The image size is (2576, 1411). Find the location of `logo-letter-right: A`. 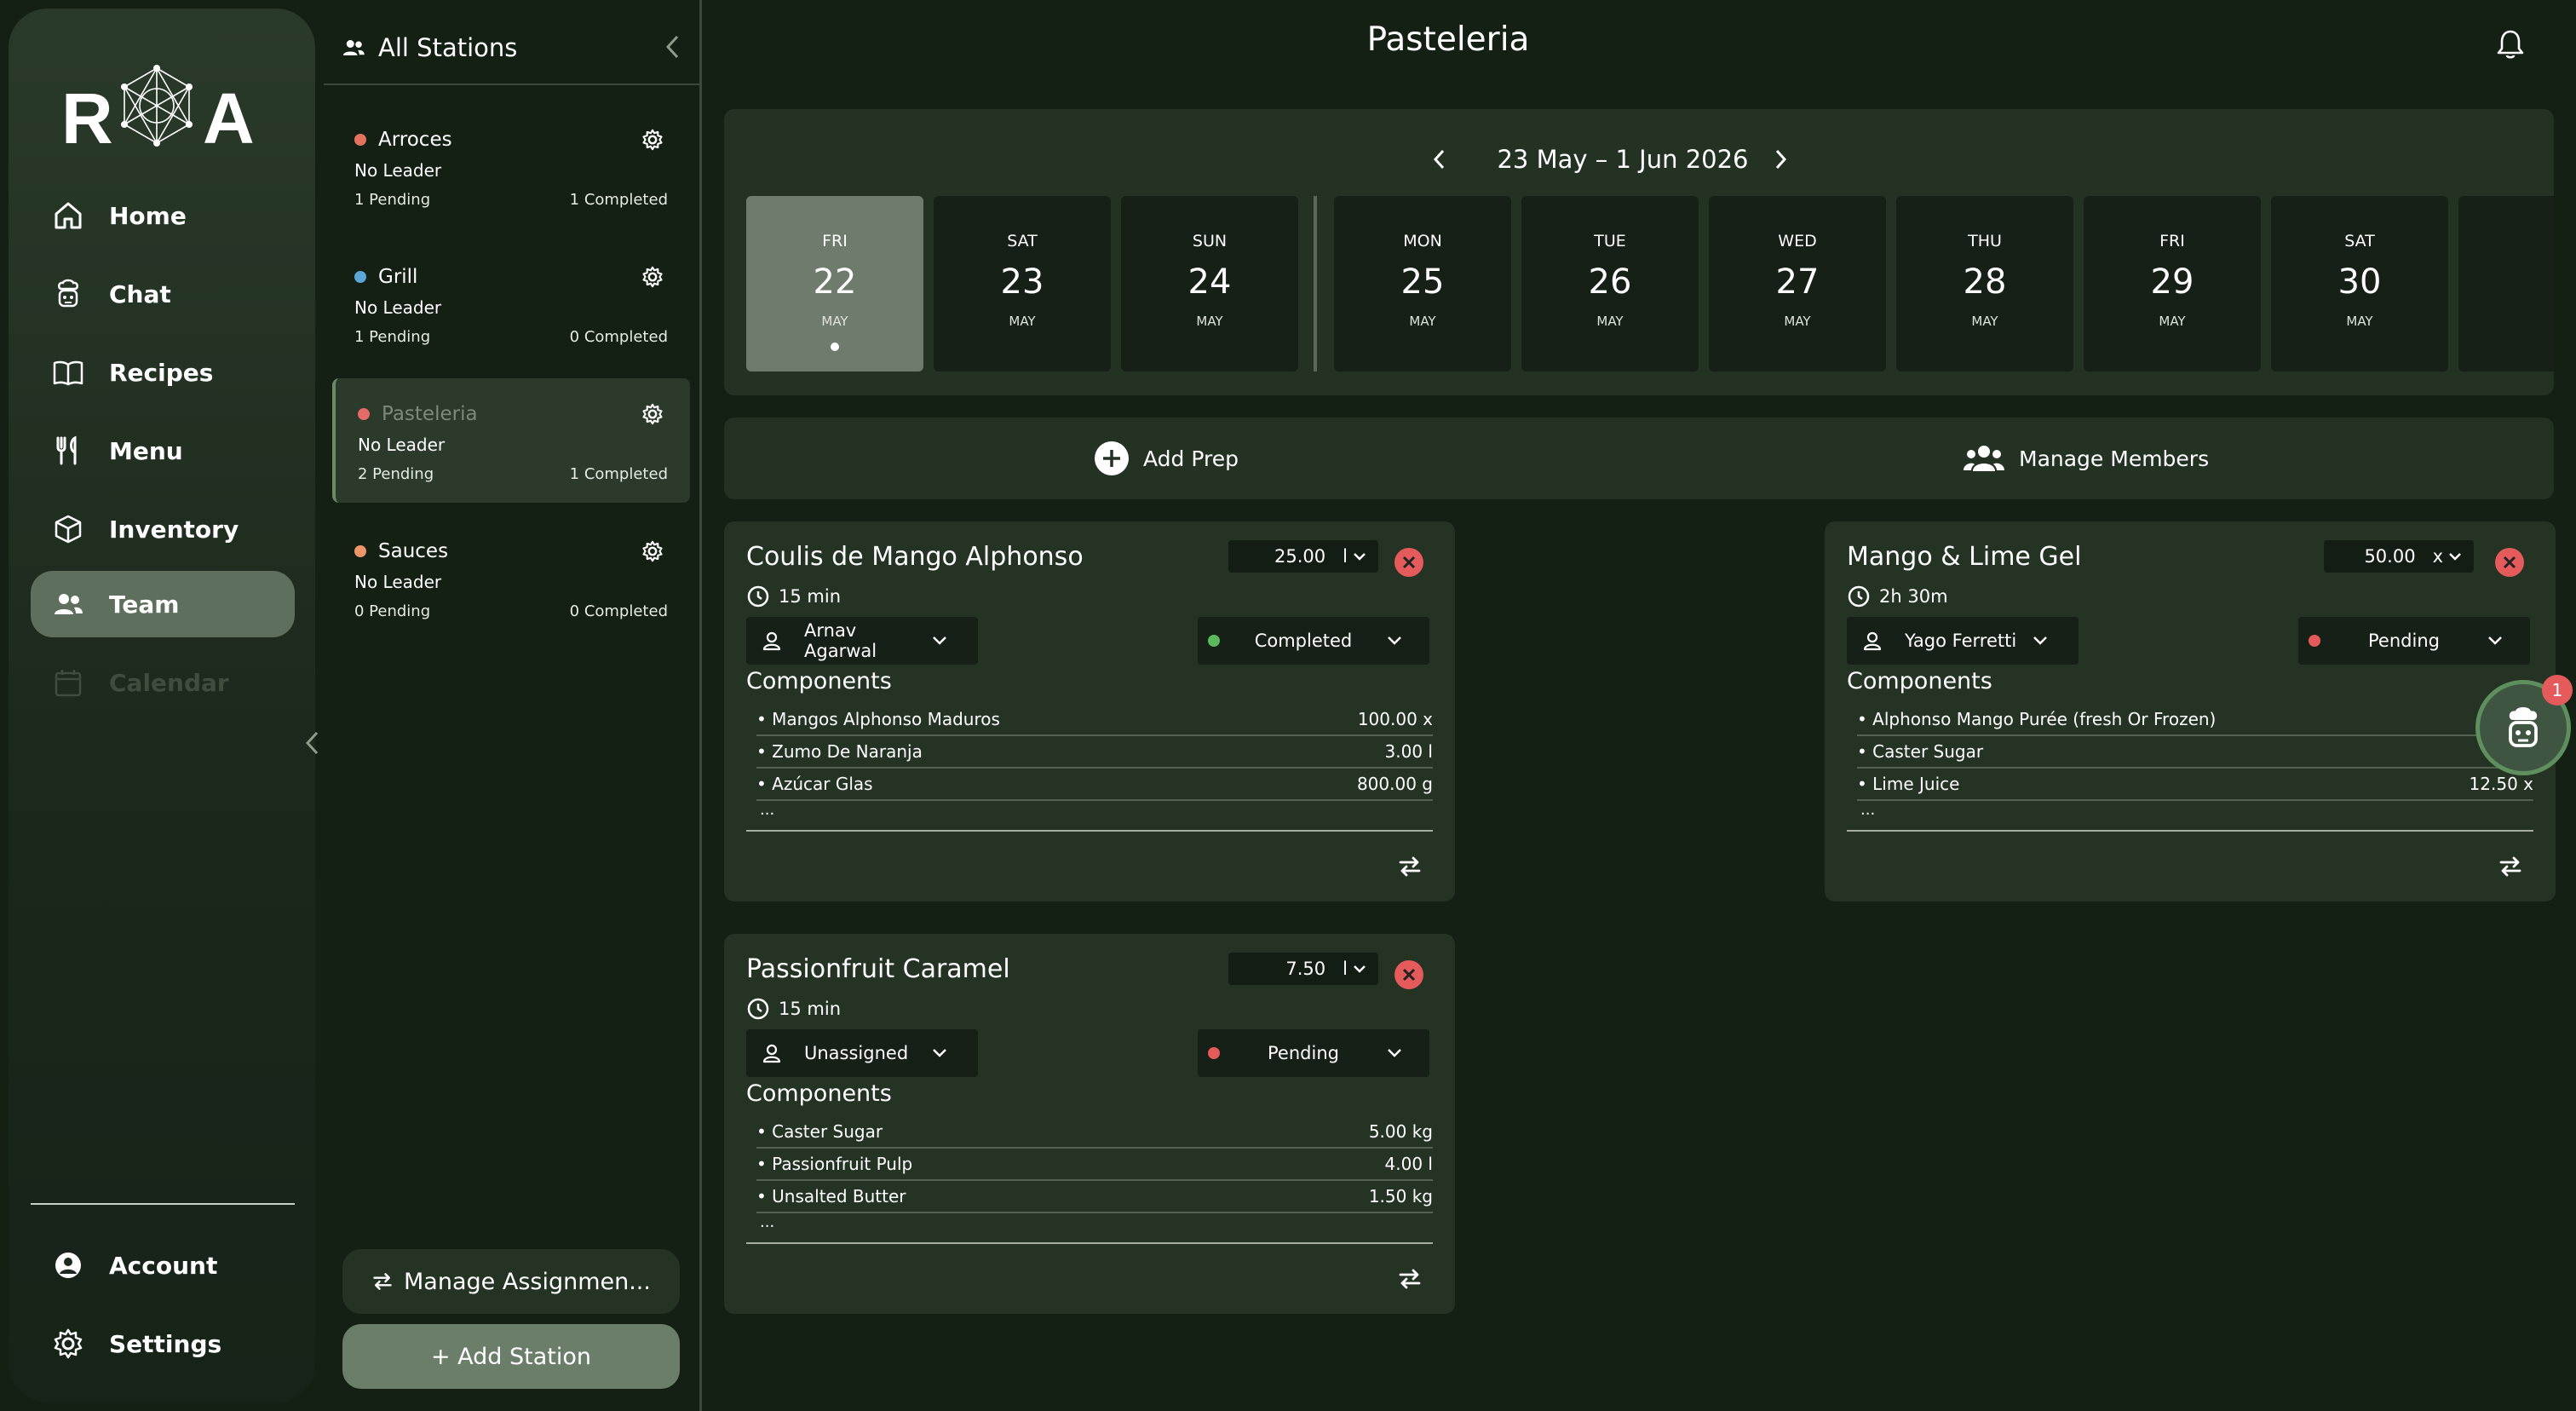

logo-letter-right: A is located at coordinates (229, 118).